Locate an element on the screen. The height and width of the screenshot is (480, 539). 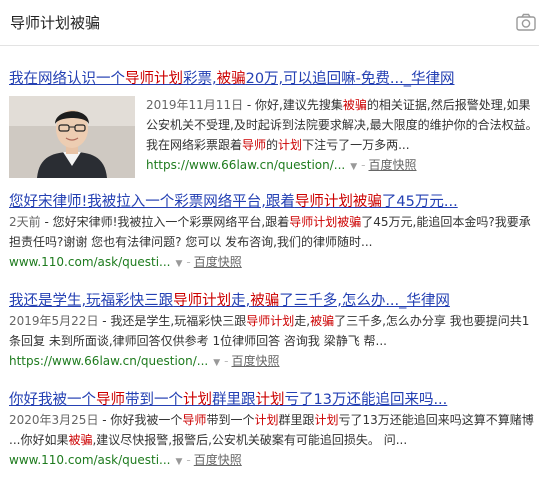
text-segment: 我在网络认识一个 is located at coordinates (67, 79).